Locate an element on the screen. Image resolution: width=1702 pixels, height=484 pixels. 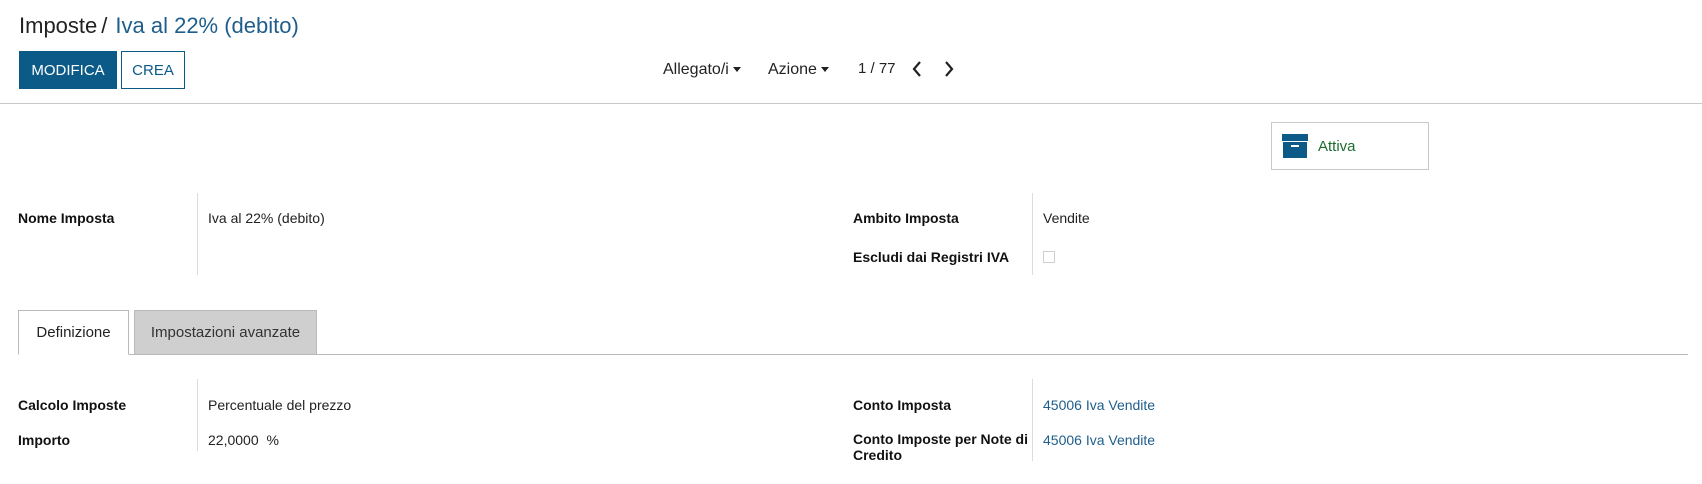
tax-computation-value: Percentuale del prezzo is located at coordinates (280, 405).